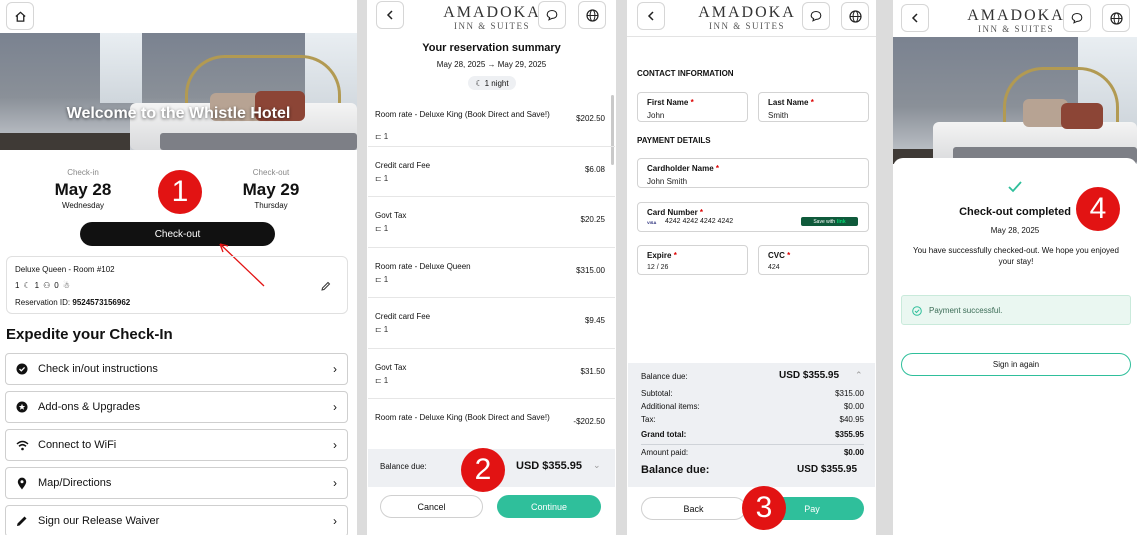  I want to click on guest-counts: 1 ☾ 1 ⚇ 0 ☃, so click(42, 285).